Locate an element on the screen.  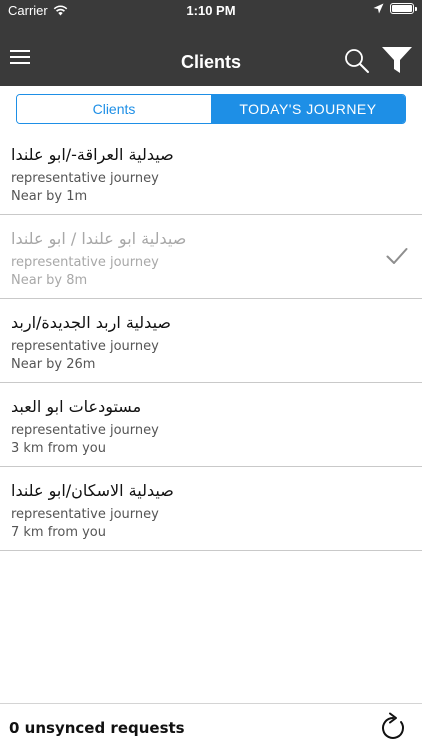
client-distance: Near by 26m is located at coordinates (53, 364).